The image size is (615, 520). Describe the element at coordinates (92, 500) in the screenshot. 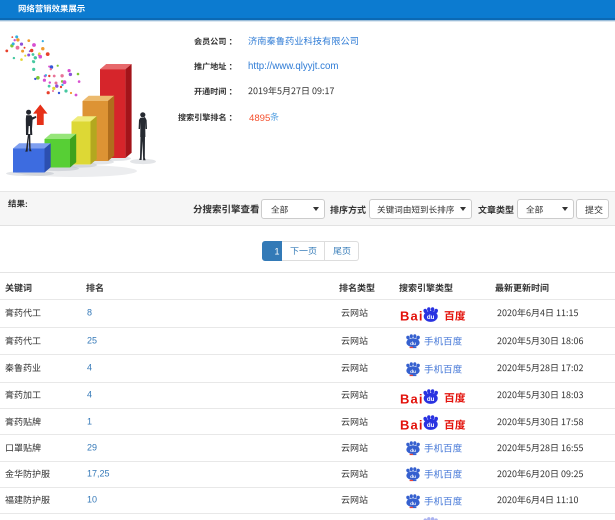

I see `svg-text: 10` at that location.